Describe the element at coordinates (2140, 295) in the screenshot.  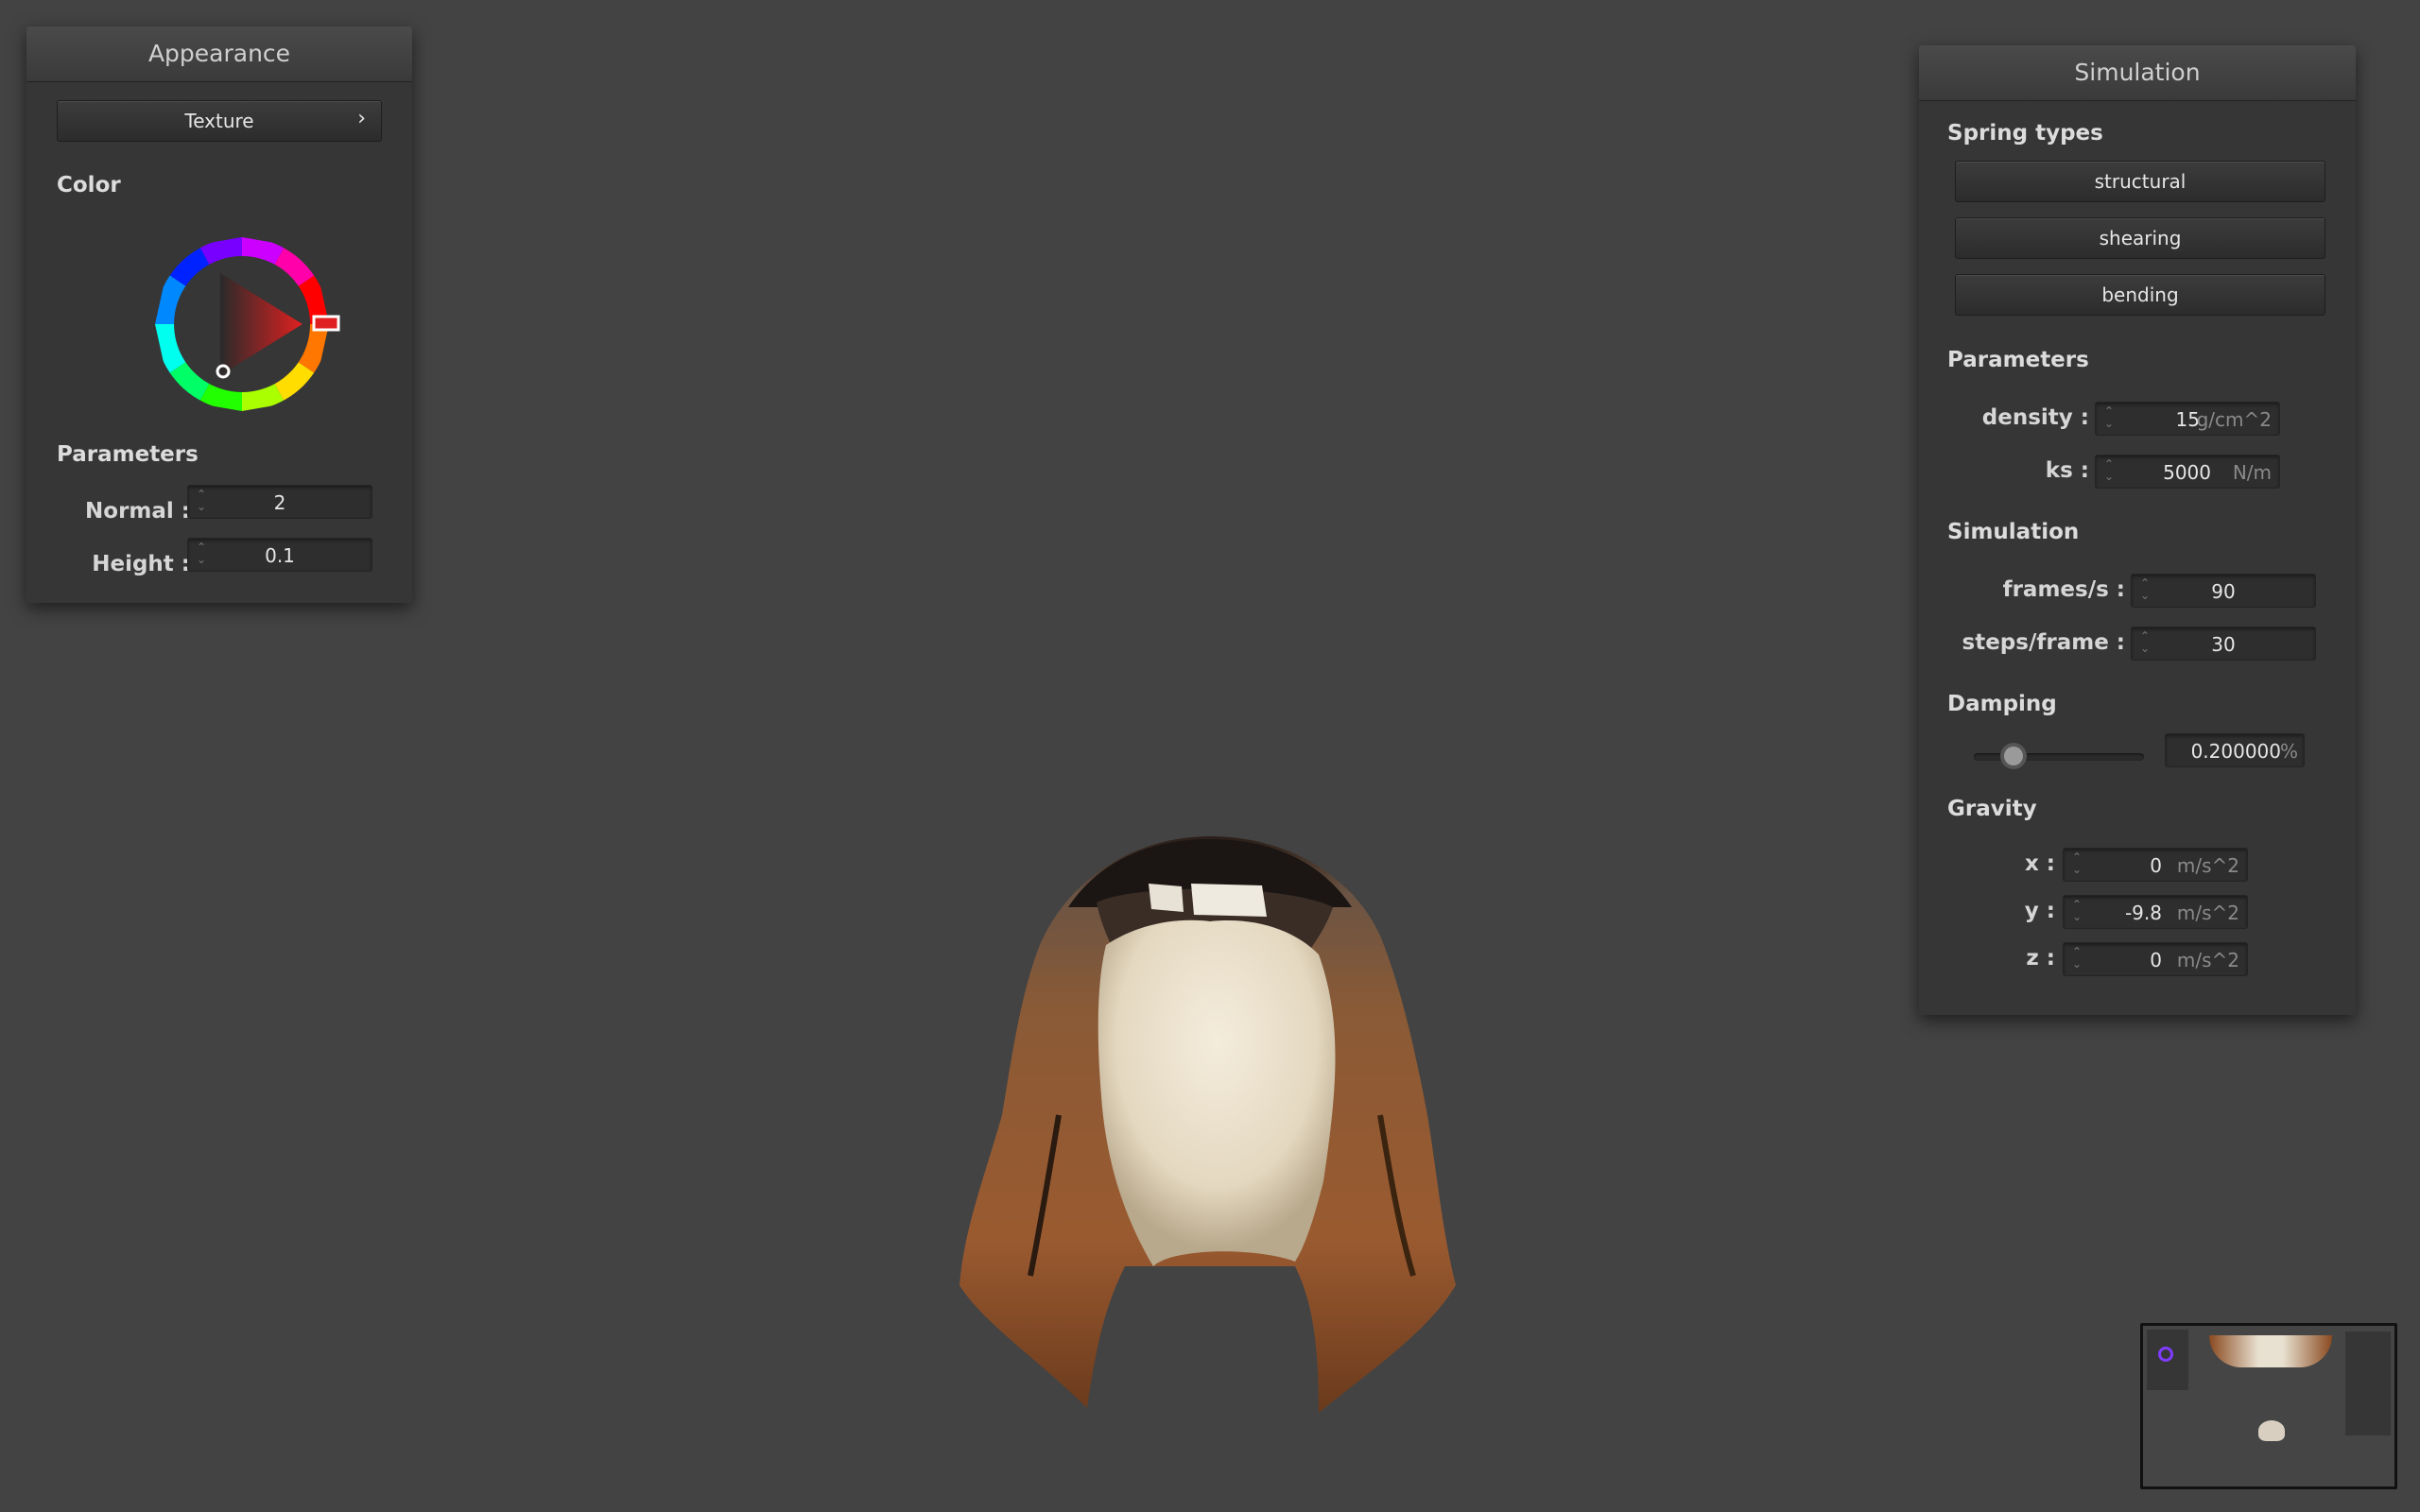
I see `bending-button: bending` at that location.